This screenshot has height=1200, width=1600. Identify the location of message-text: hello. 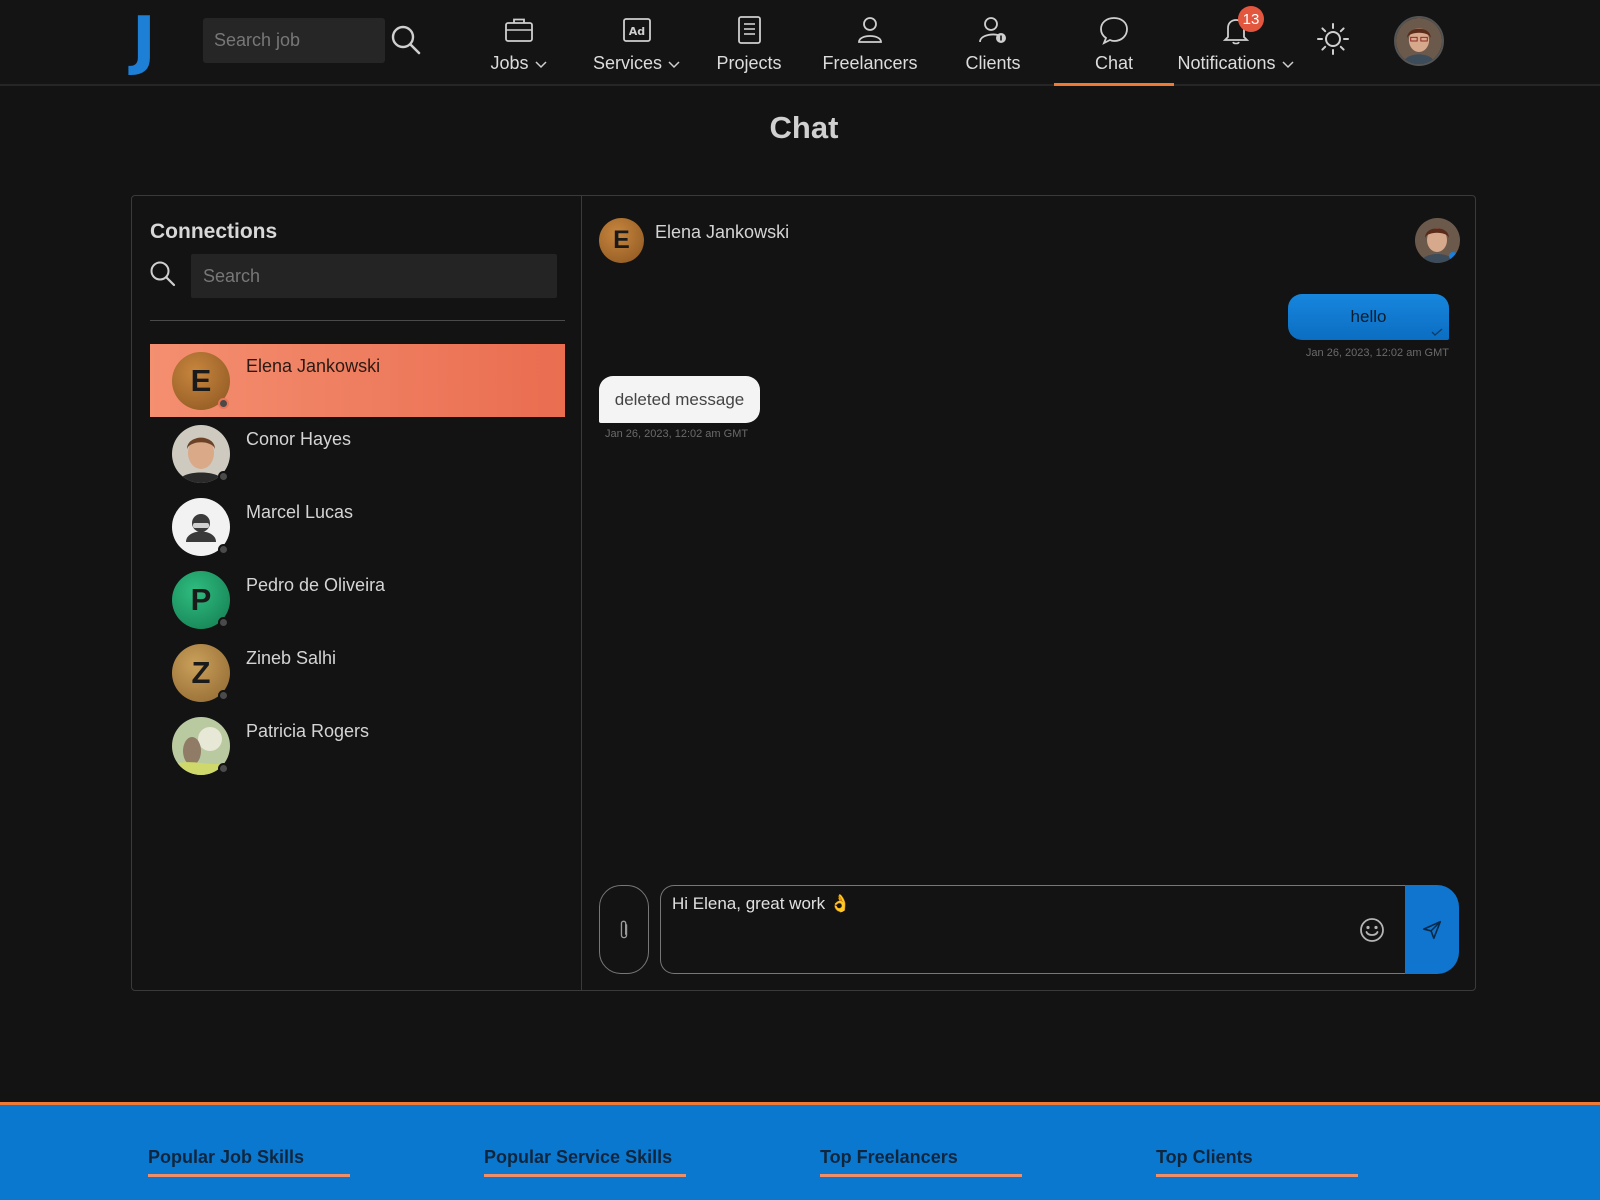
(1368, 316).